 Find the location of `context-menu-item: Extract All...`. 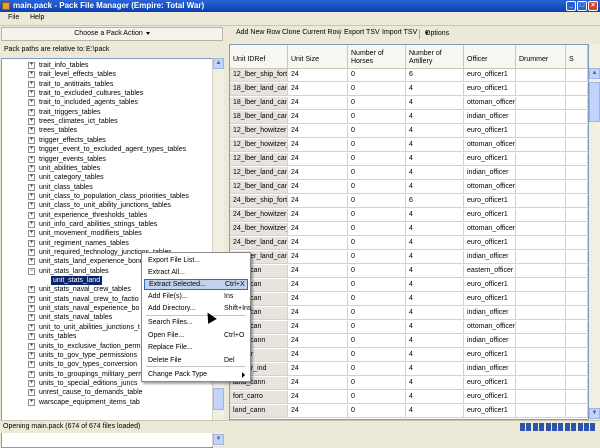

context-menu-item: Extract All... is located at coordinates (196, 272).